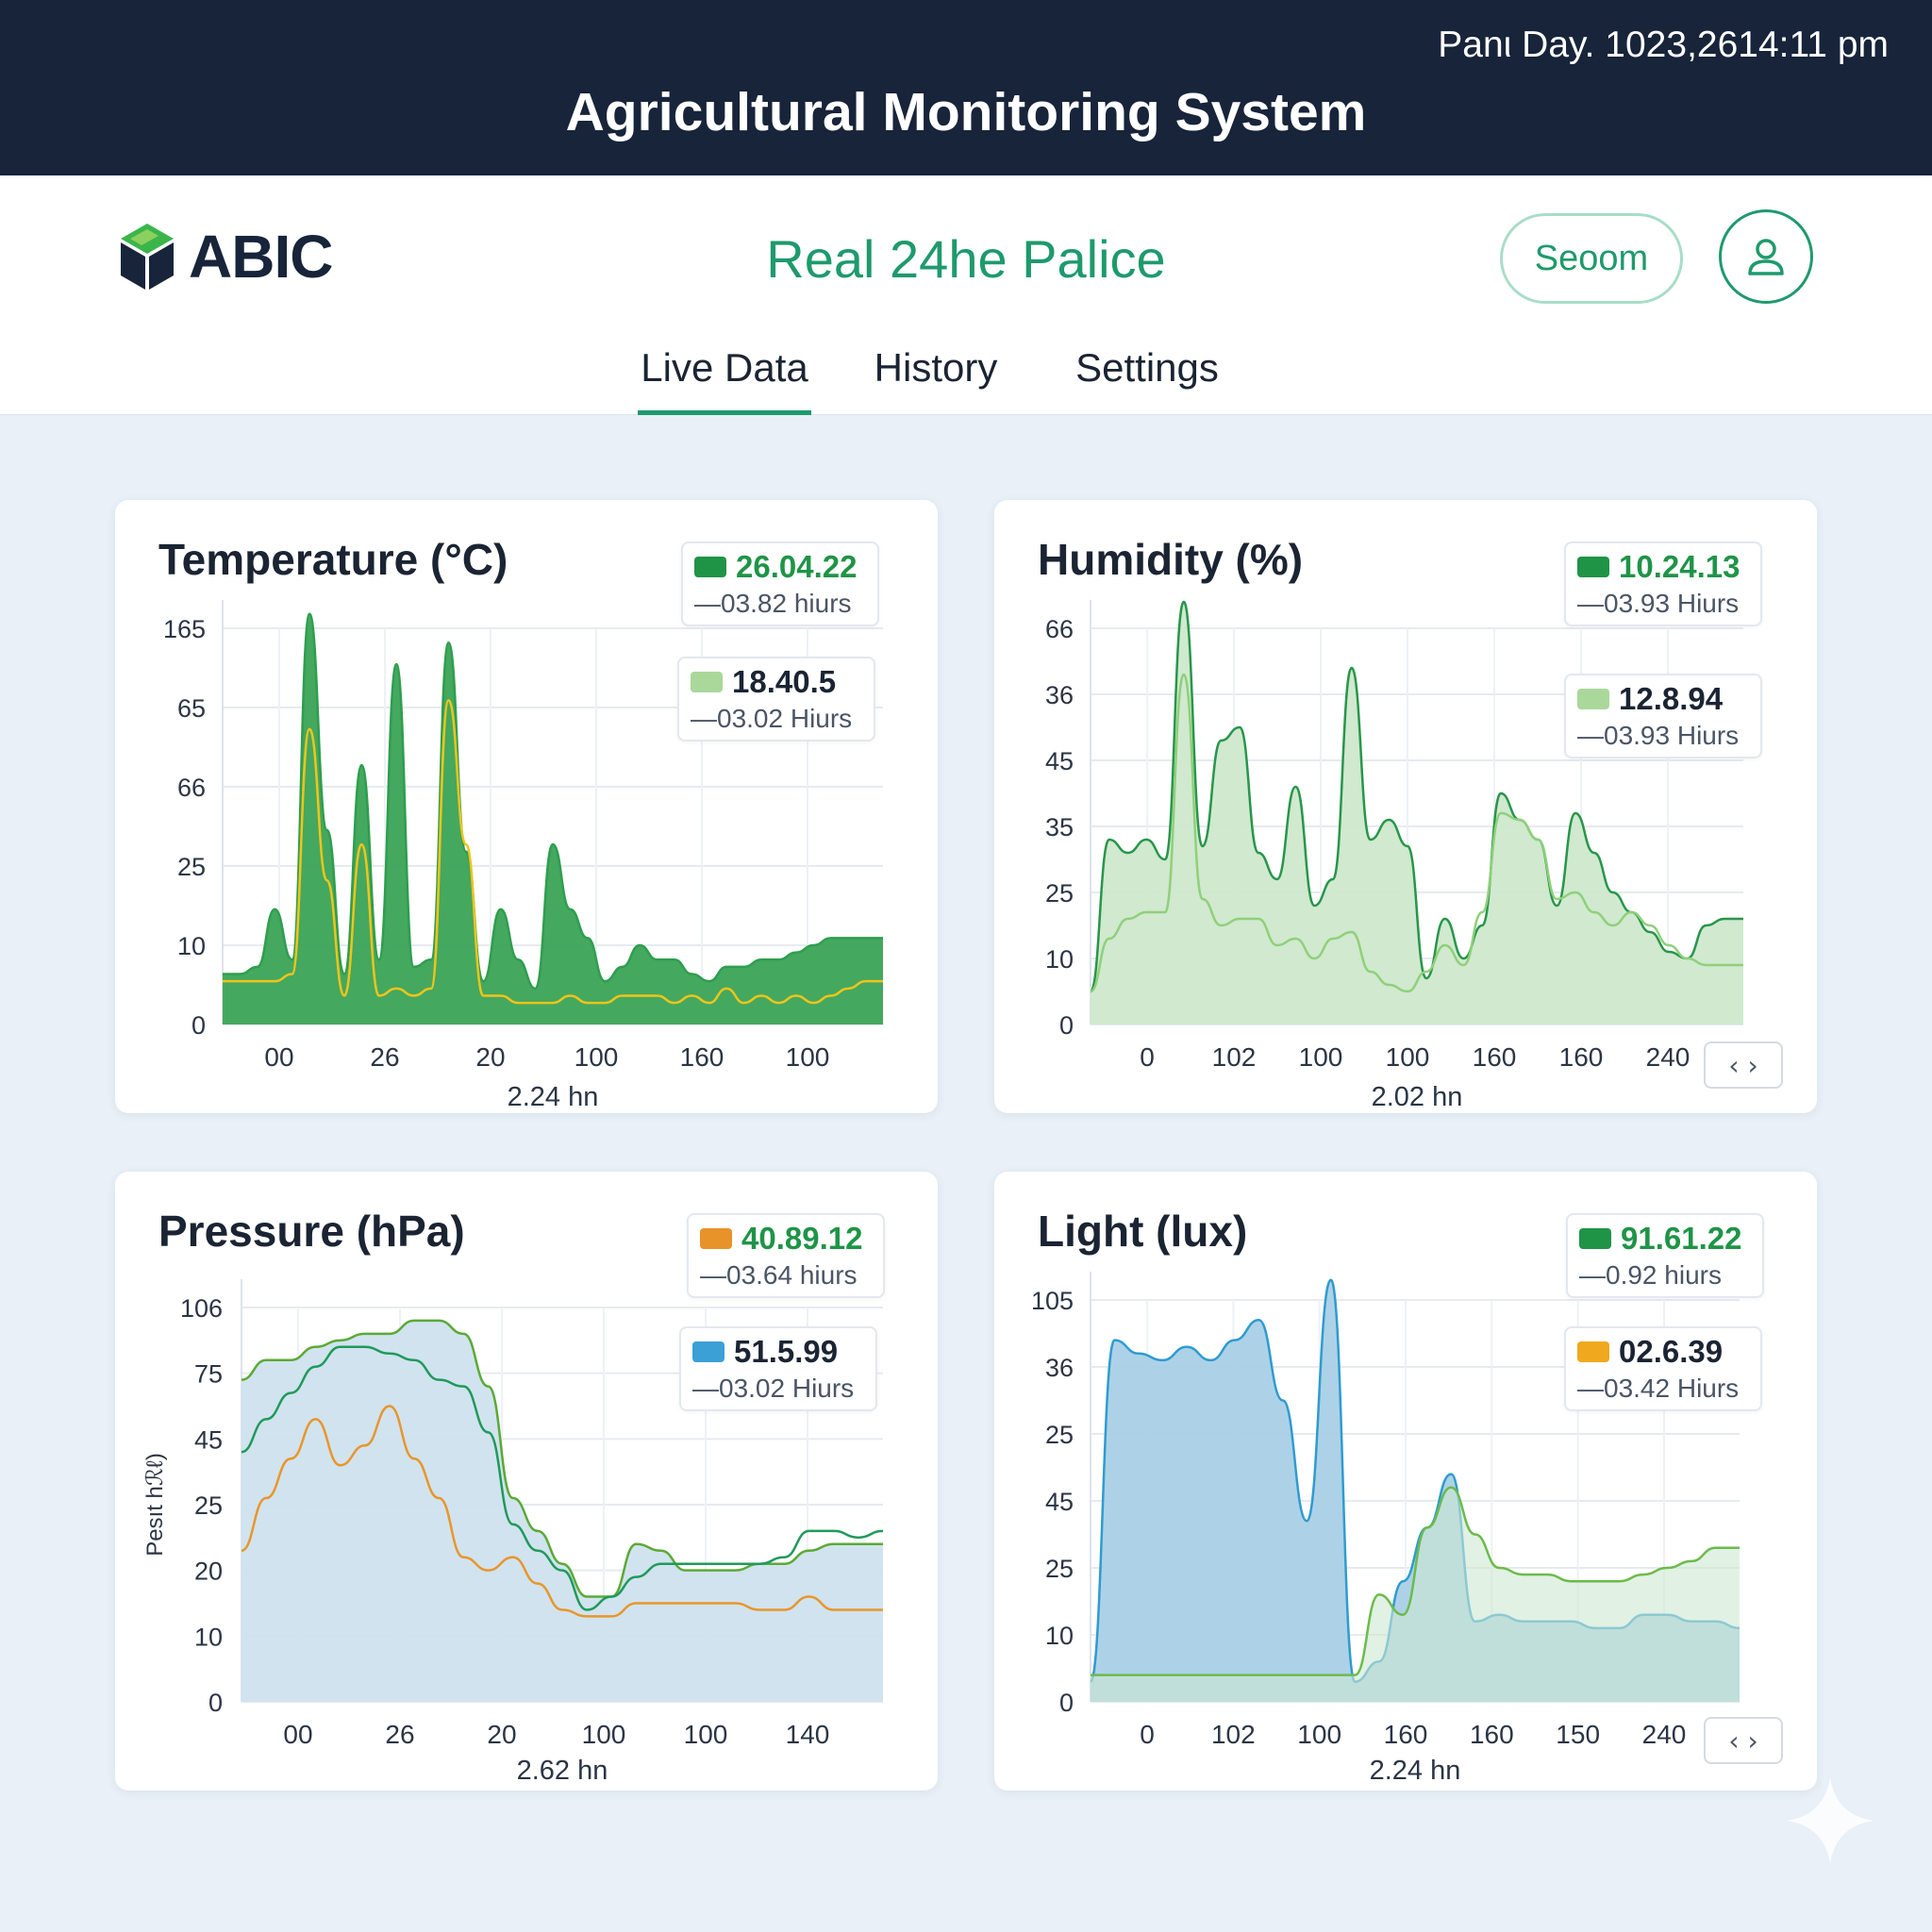 This screenshot has width=1932, height=1932. What do you see at coordinates (333, 560) in the screenshot?
I see `chart-title: Temperature (°C)` at bounding box center [333, 560].